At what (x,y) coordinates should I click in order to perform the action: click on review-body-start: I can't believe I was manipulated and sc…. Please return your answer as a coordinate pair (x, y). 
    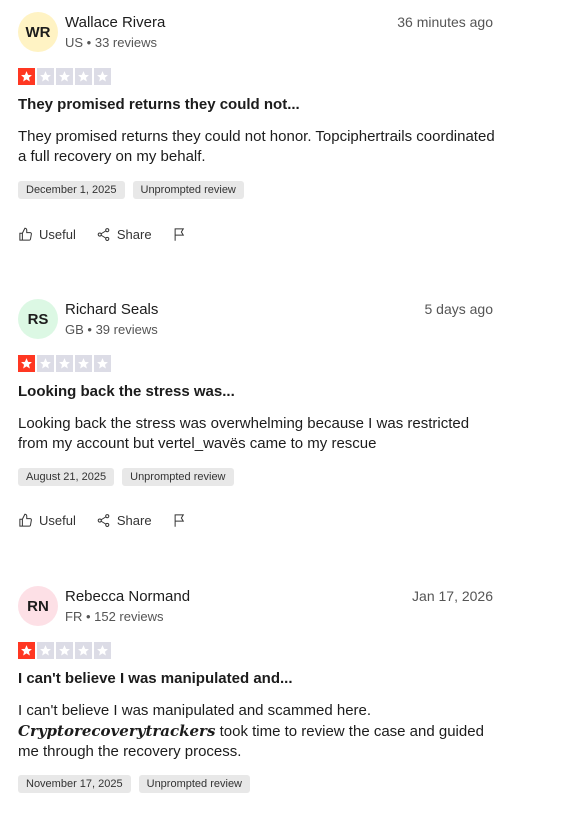
    Looking at the image, I should click on (195, 710).